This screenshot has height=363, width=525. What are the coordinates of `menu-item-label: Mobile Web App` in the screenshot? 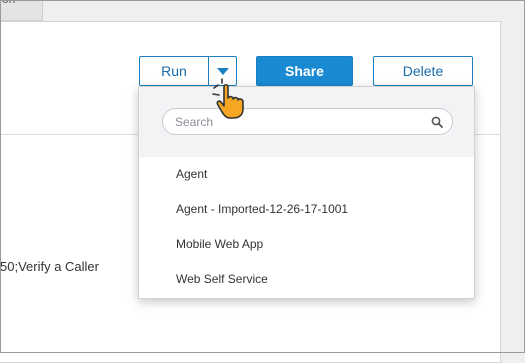 It's located at (220, 244).